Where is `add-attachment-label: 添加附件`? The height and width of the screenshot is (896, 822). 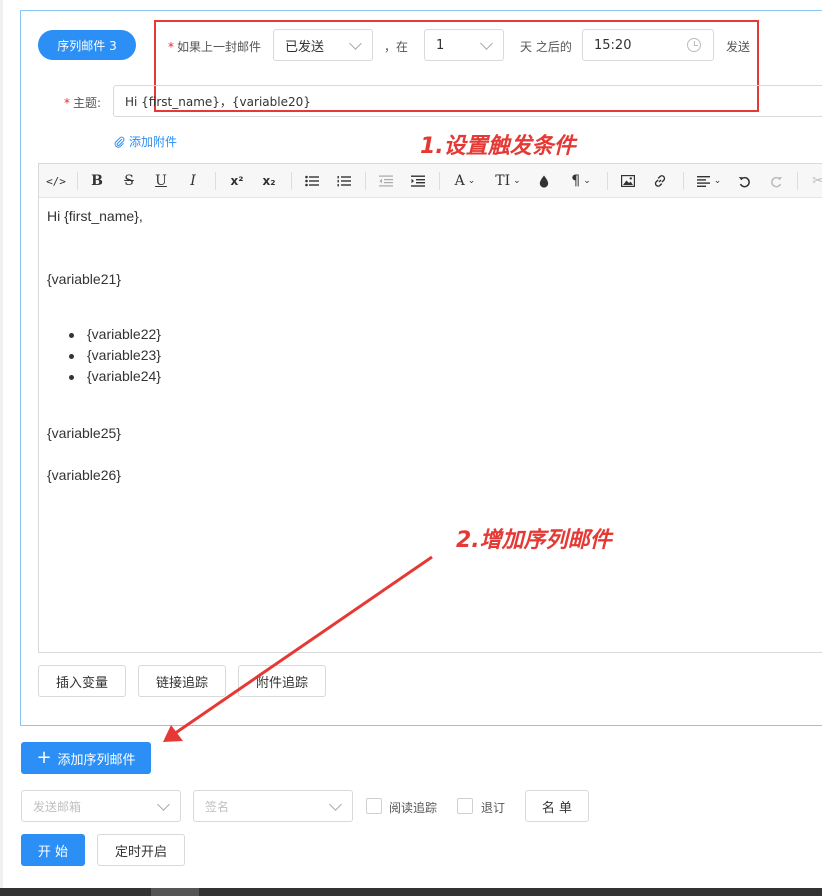 add-attachment-label: 添加附件 is located at coordinates (153, 142).